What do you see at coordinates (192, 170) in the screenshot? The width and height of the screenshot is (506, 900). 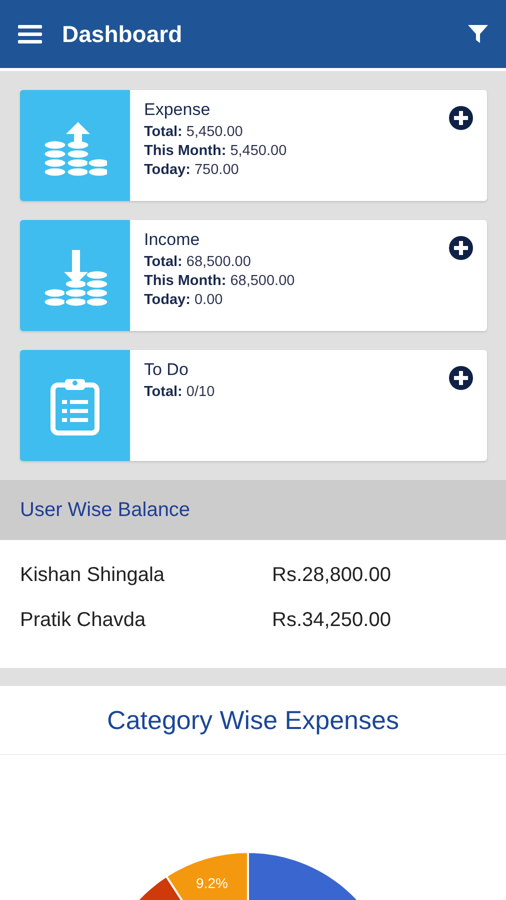 I see `card-stat: Today: 750.00` at bounding box center [192, 170].